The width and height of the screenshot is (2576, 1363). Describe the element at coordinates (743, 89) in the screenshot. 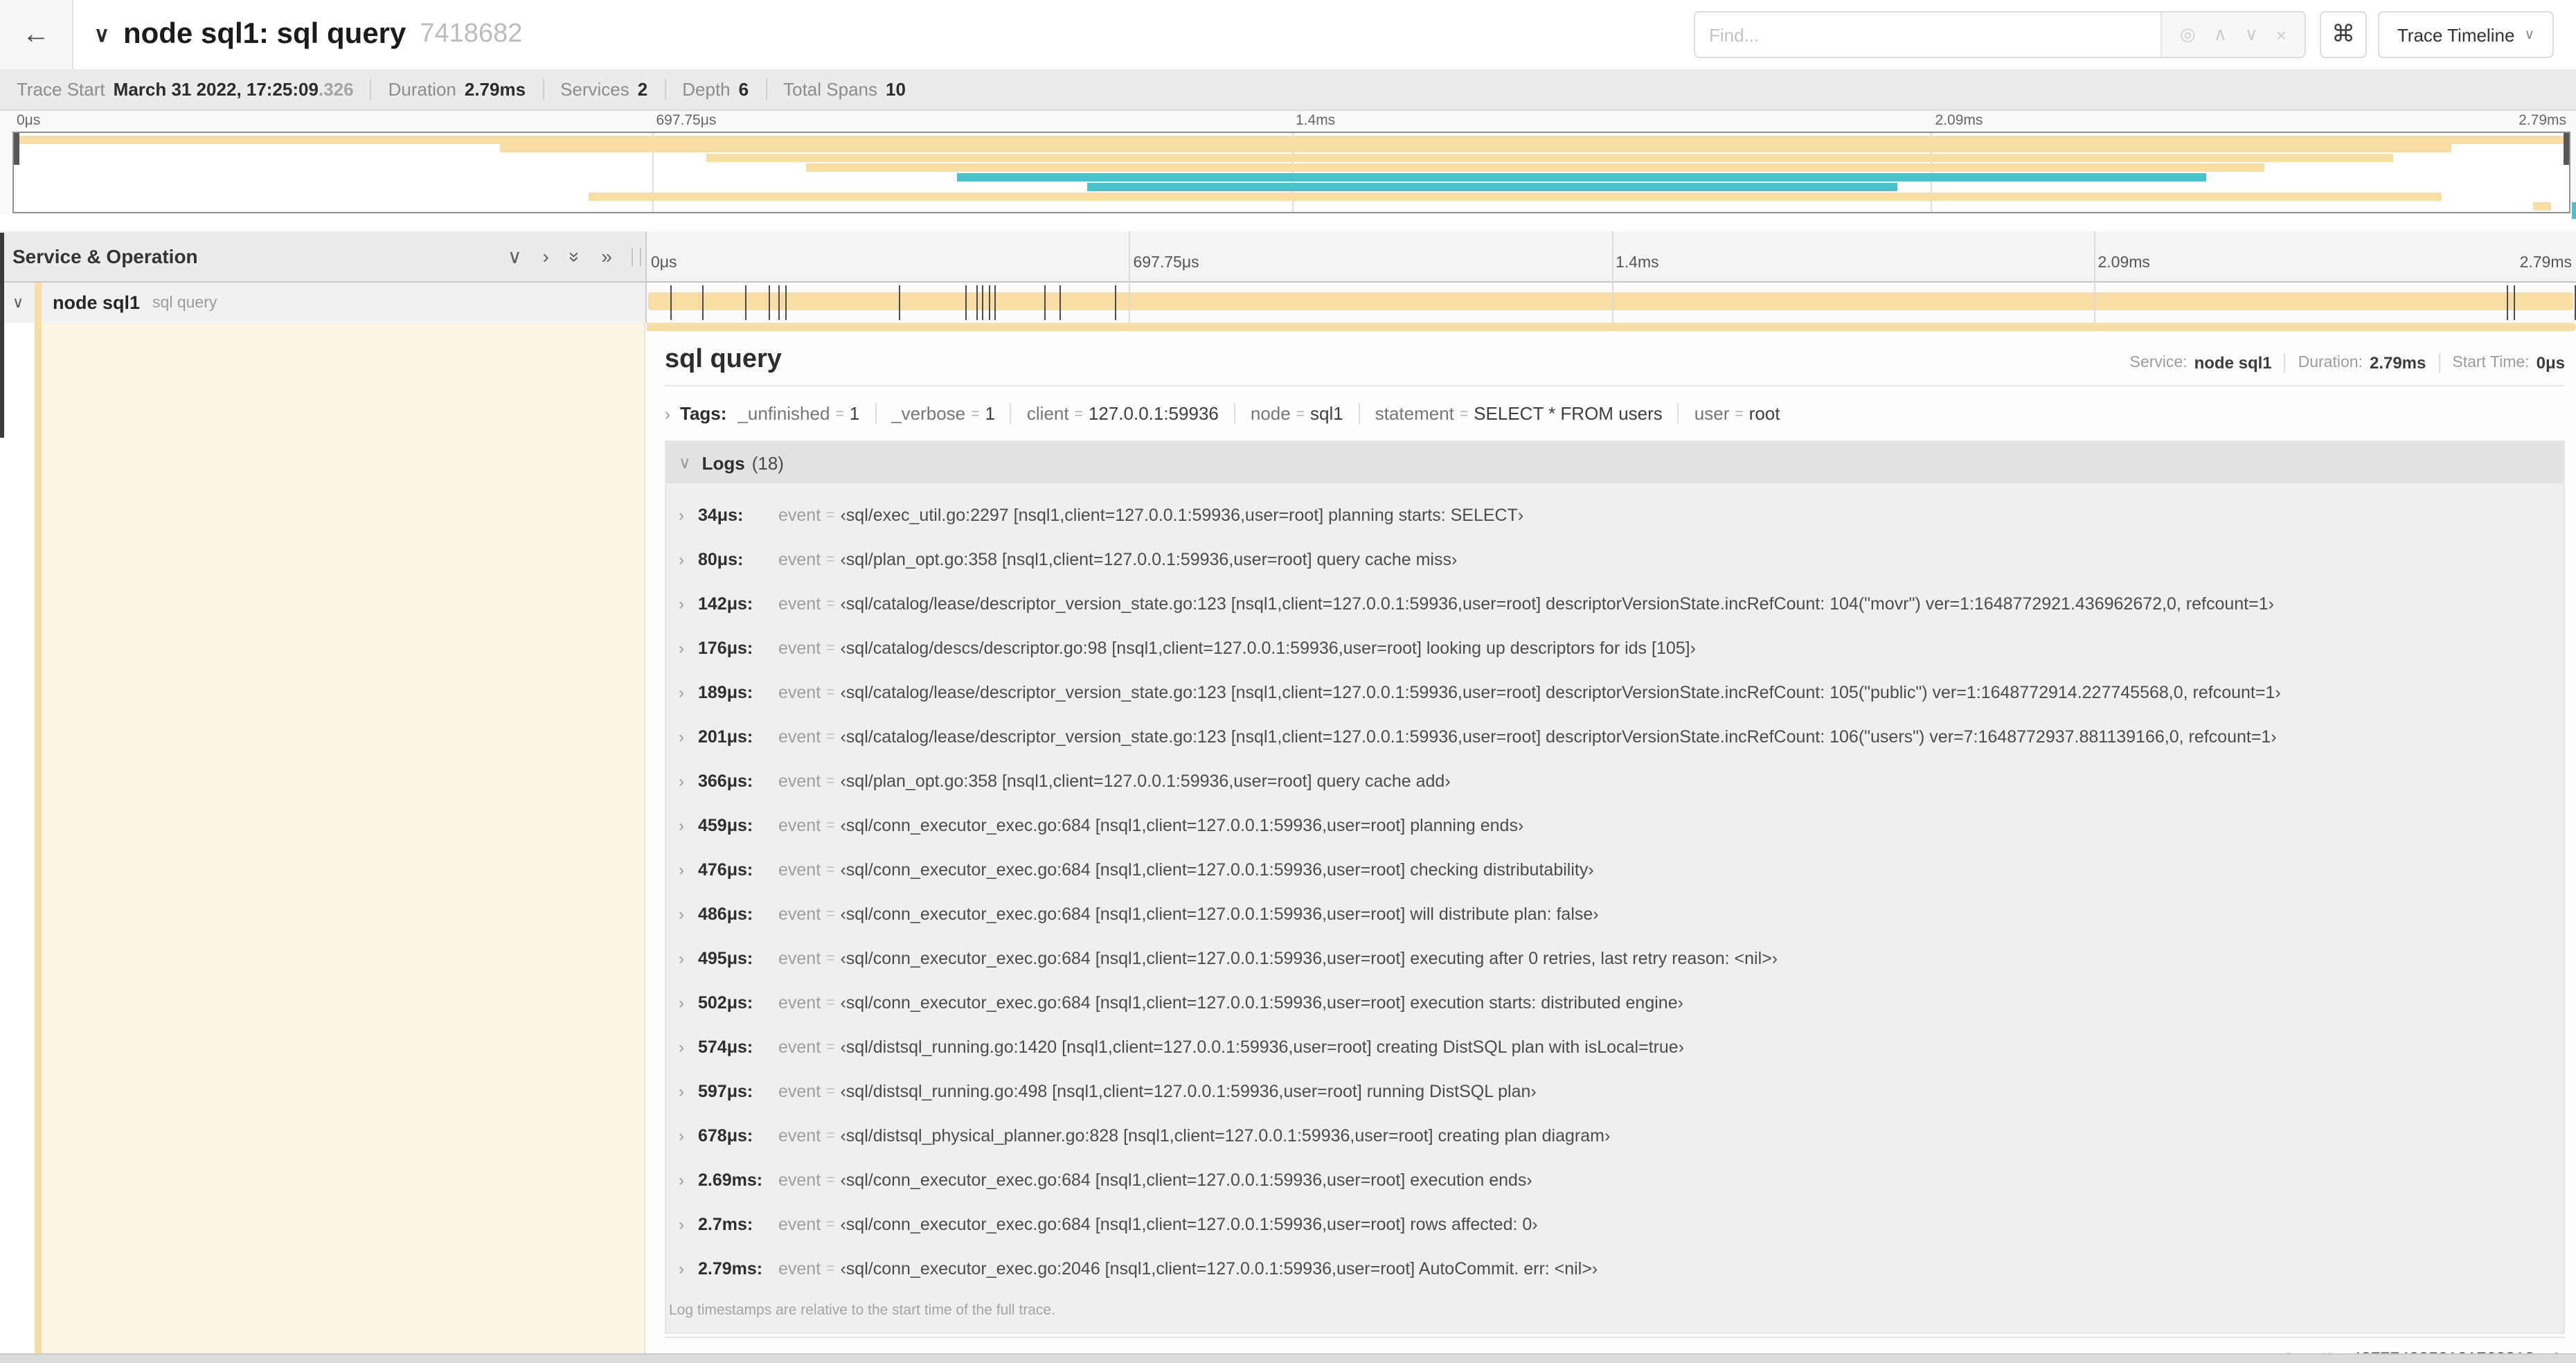

I see `summary-value: 6` at that location.